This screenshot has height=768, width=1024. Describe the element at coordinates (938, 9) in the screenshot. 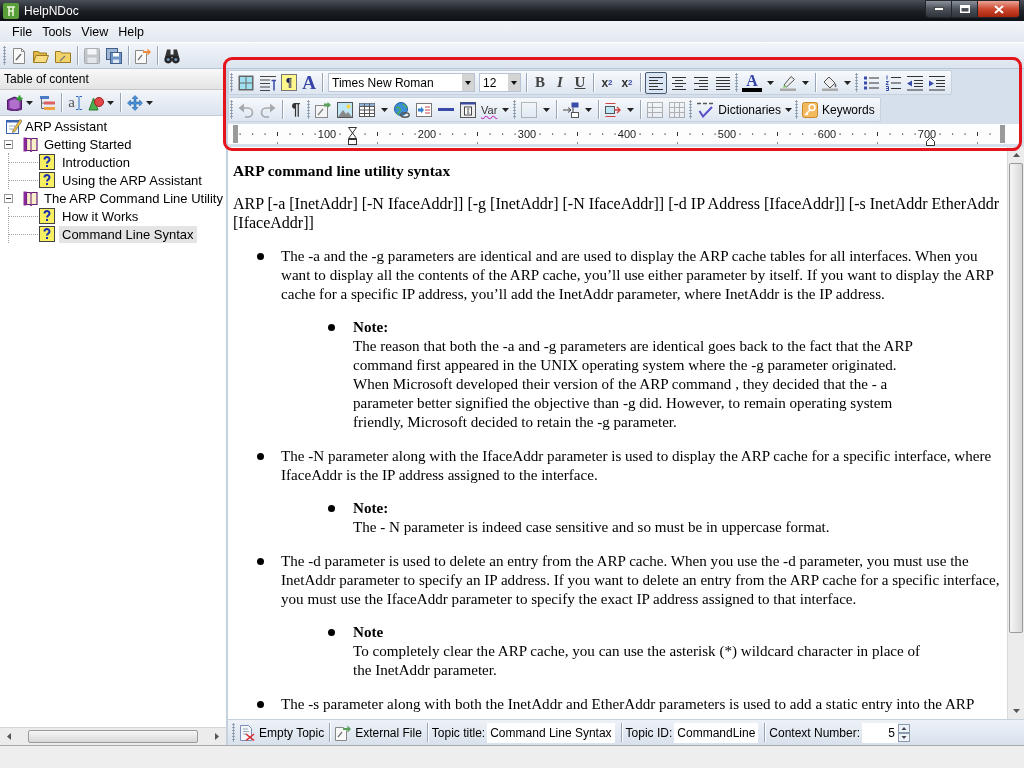

I see `minimize-button` at that location.